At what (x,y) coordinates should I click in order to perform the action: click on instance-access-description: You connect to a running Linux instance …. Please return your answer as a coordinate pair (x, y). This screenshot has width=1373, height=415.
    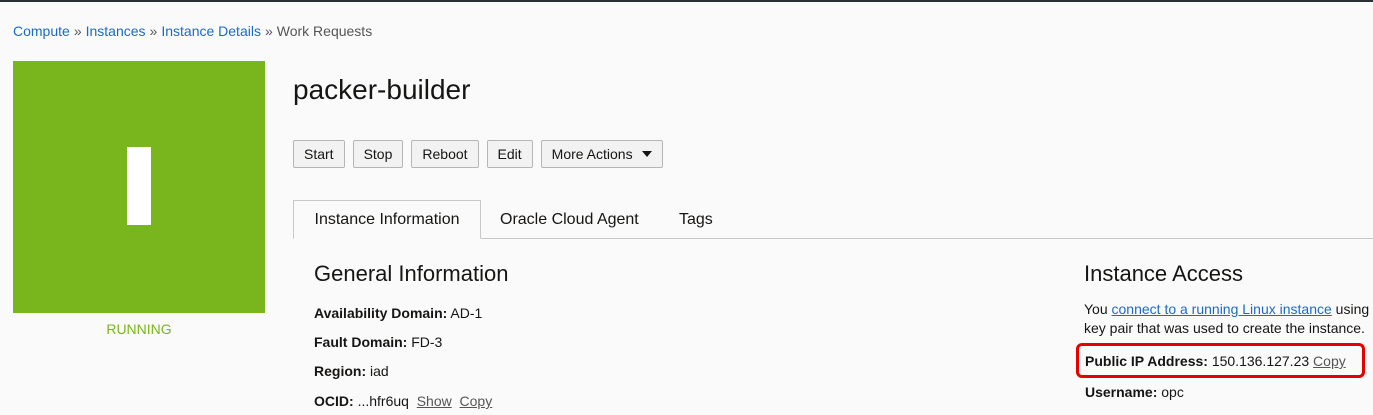
    Looking at the image, I should click on (1228, 319).